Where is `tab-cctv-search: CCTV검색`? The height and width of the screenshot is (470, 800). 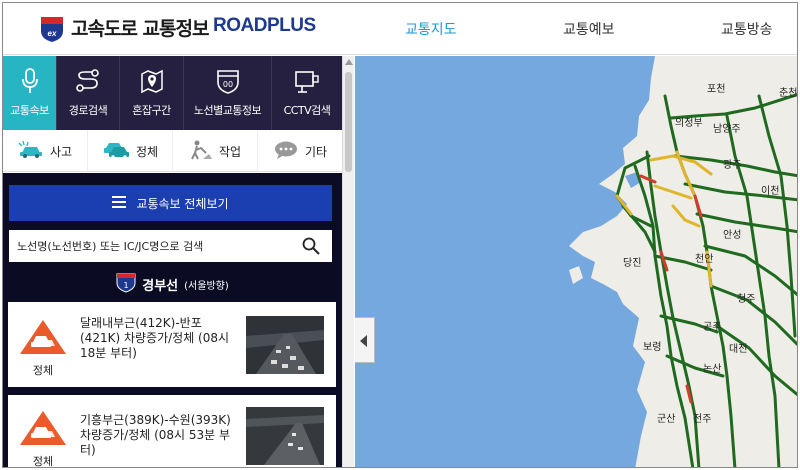 tab-cctv-search: CCTV검색 is located at coordinates (307, 93).